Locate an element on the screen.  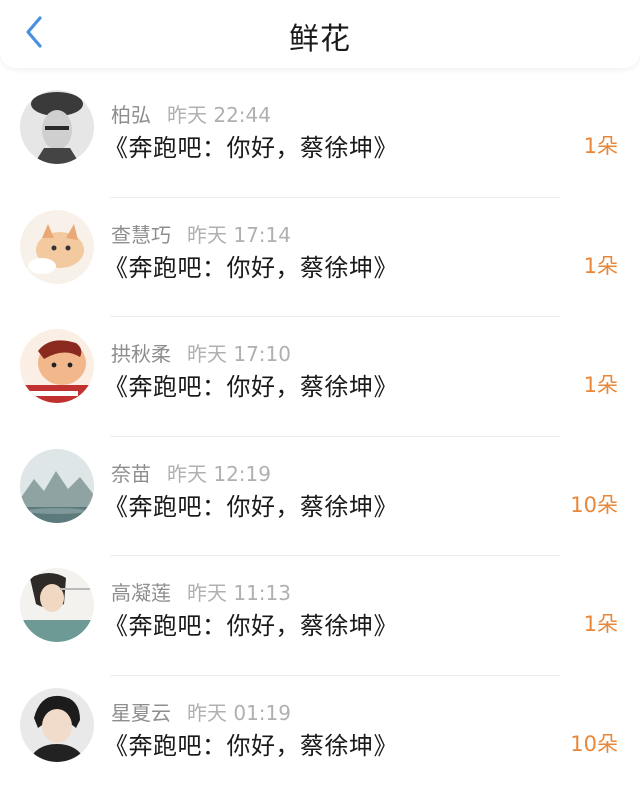
sender-name: 星夏云 is located at coordinates (141, 712).